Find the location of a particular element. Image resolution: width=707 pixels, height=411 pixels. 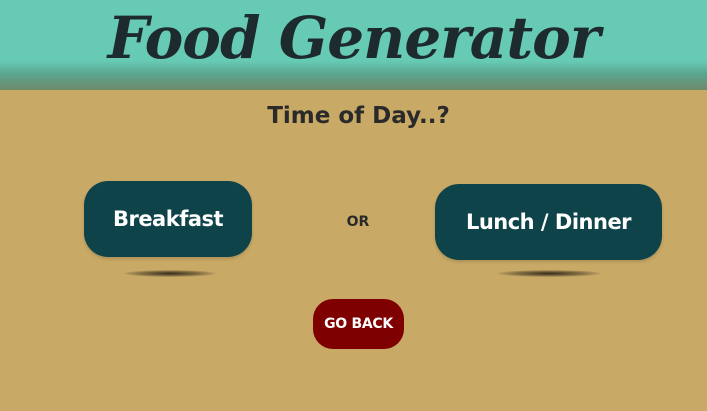

or-label: OR is located at coordinates (358, 222).